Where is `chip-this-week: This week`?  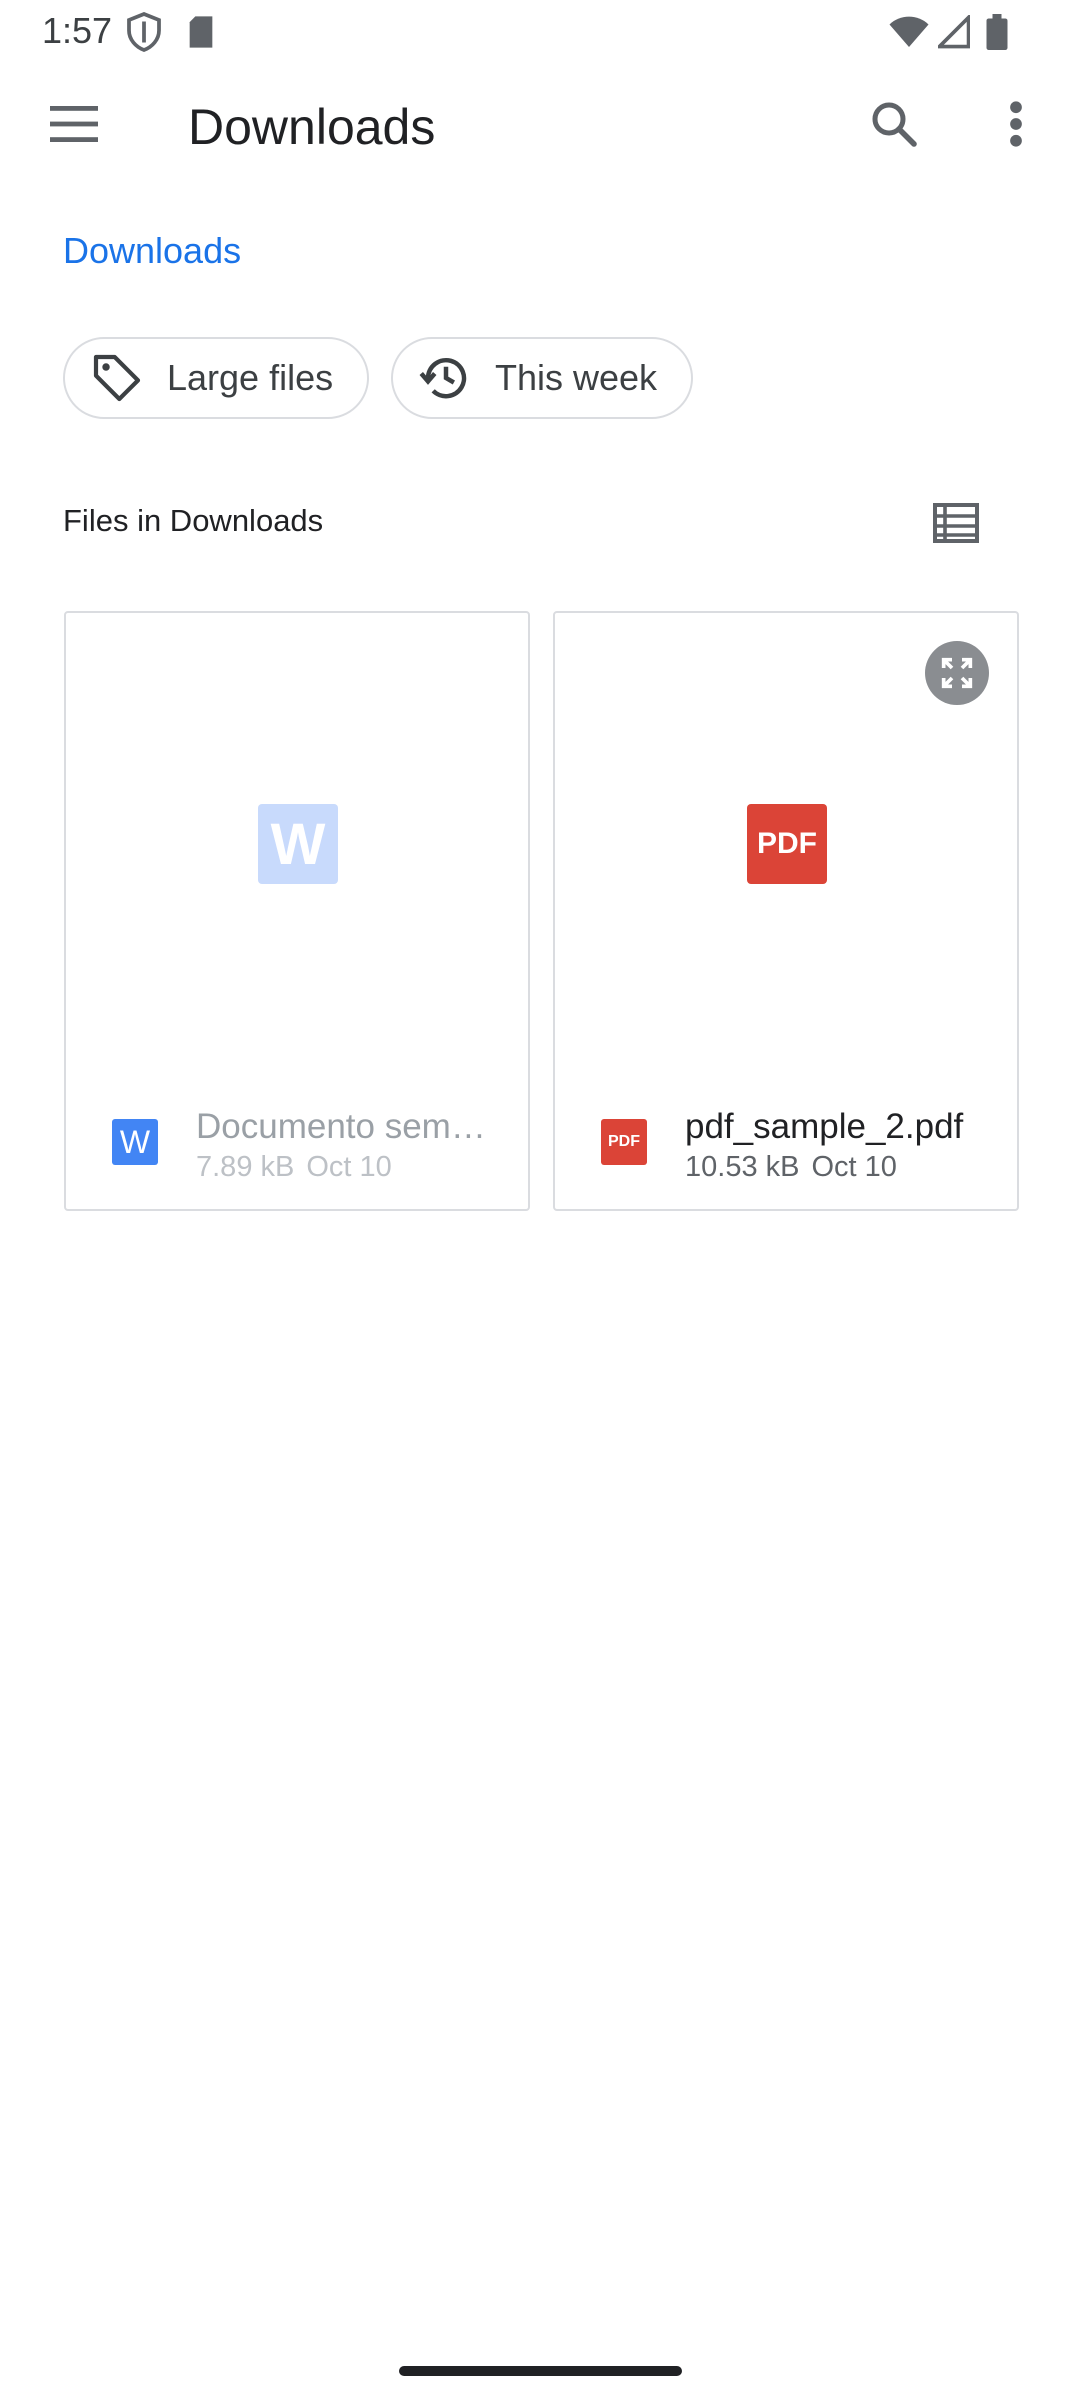 chip-this-week: This week is located at coordinates (542, 378).